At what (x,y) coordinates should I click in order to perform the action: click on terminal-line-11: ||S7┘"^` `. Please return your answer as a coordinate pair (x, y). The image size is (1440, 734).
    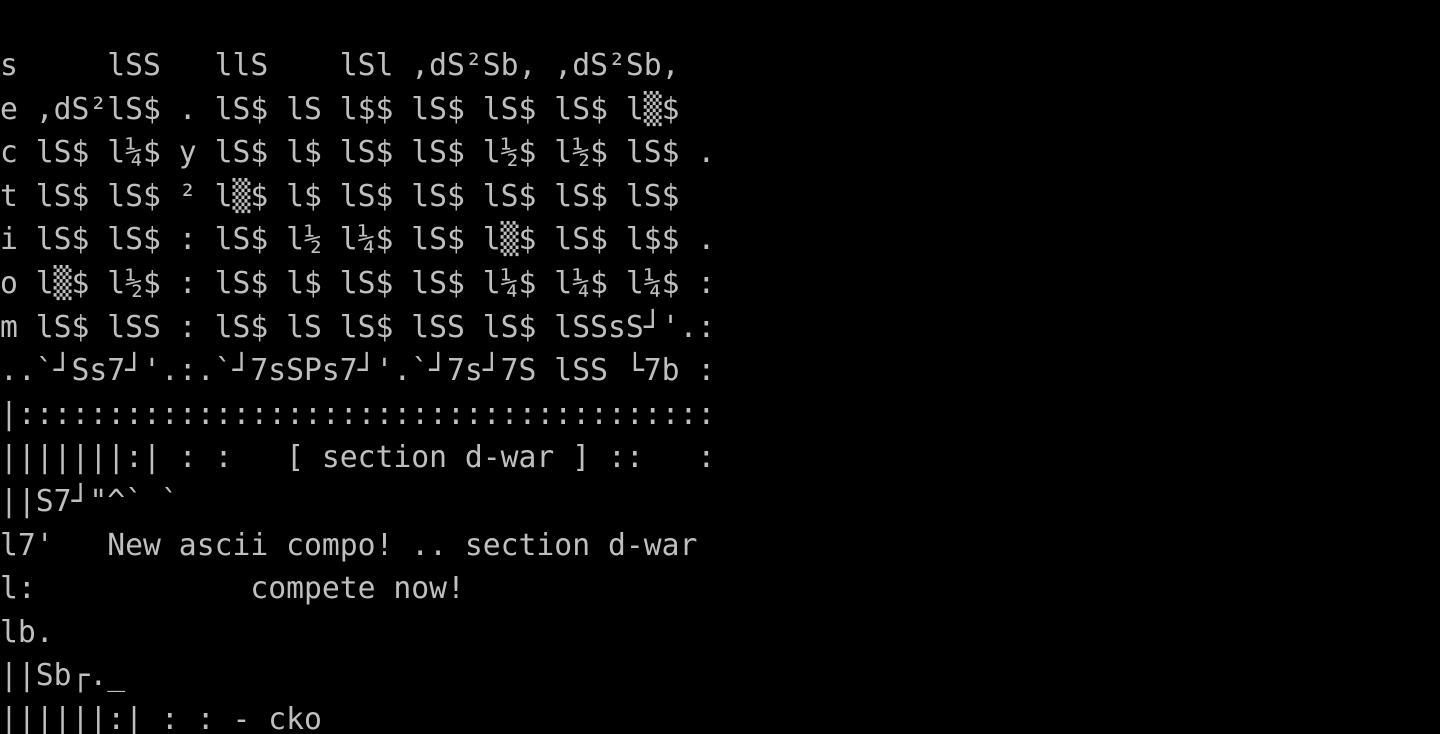
    Looking at the image, I should click on (89, 501).